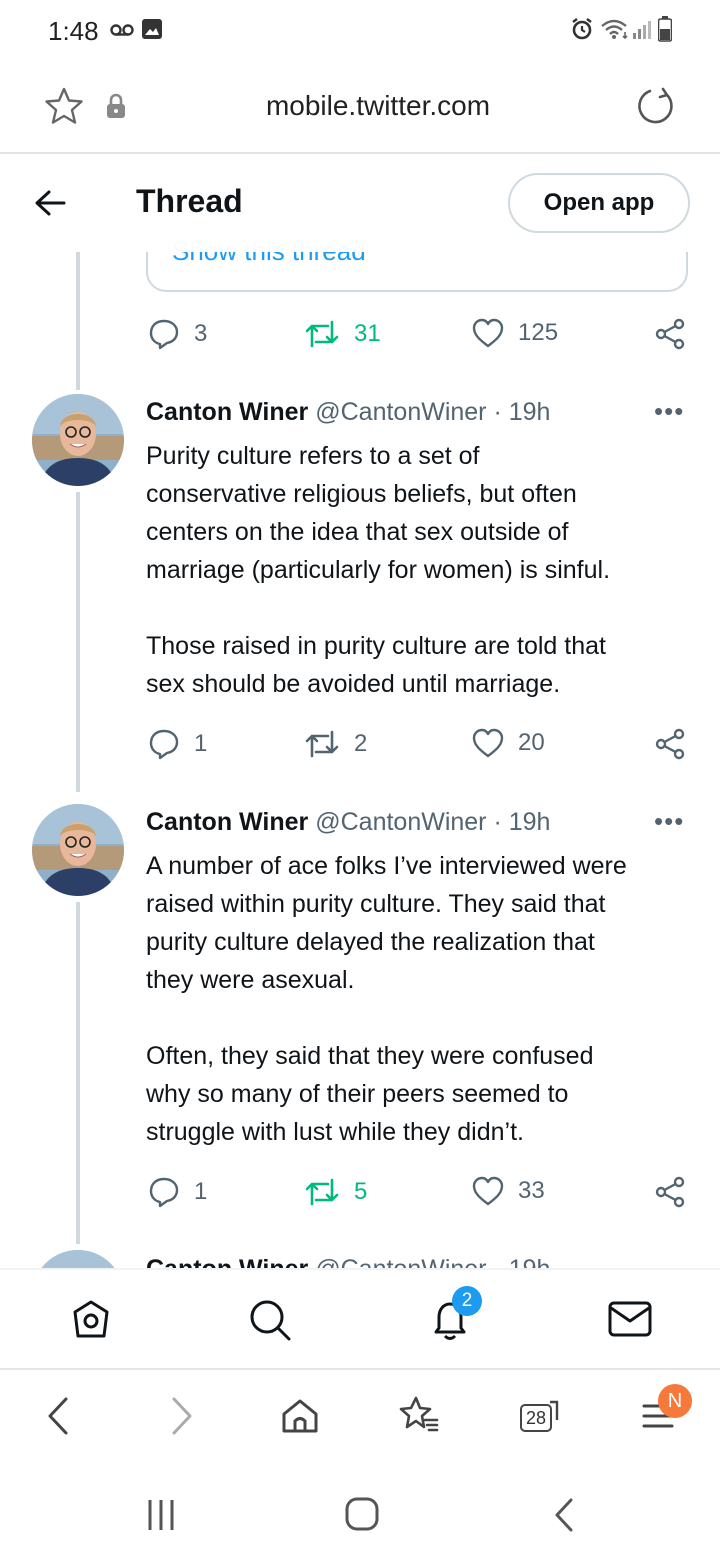  I want to click on like-button: 20, so click(508, 743).